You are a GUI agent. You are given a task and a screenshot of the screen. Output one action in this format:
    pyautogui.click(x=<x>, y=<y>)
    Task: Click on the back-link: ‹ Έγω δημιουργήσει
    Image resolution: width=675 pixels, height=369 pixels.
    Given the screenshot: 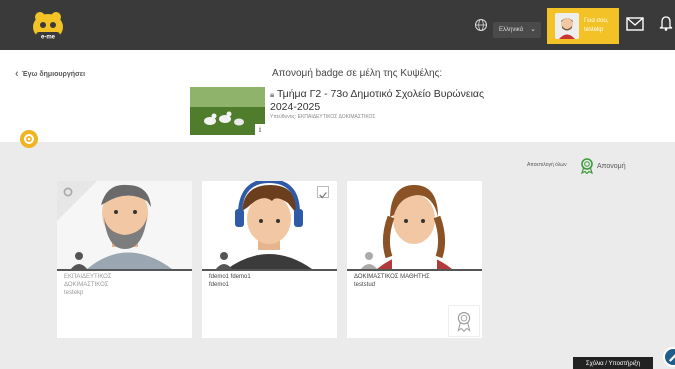 What is the action you would take?
    pyautogui.click(x=50, y=74)
    